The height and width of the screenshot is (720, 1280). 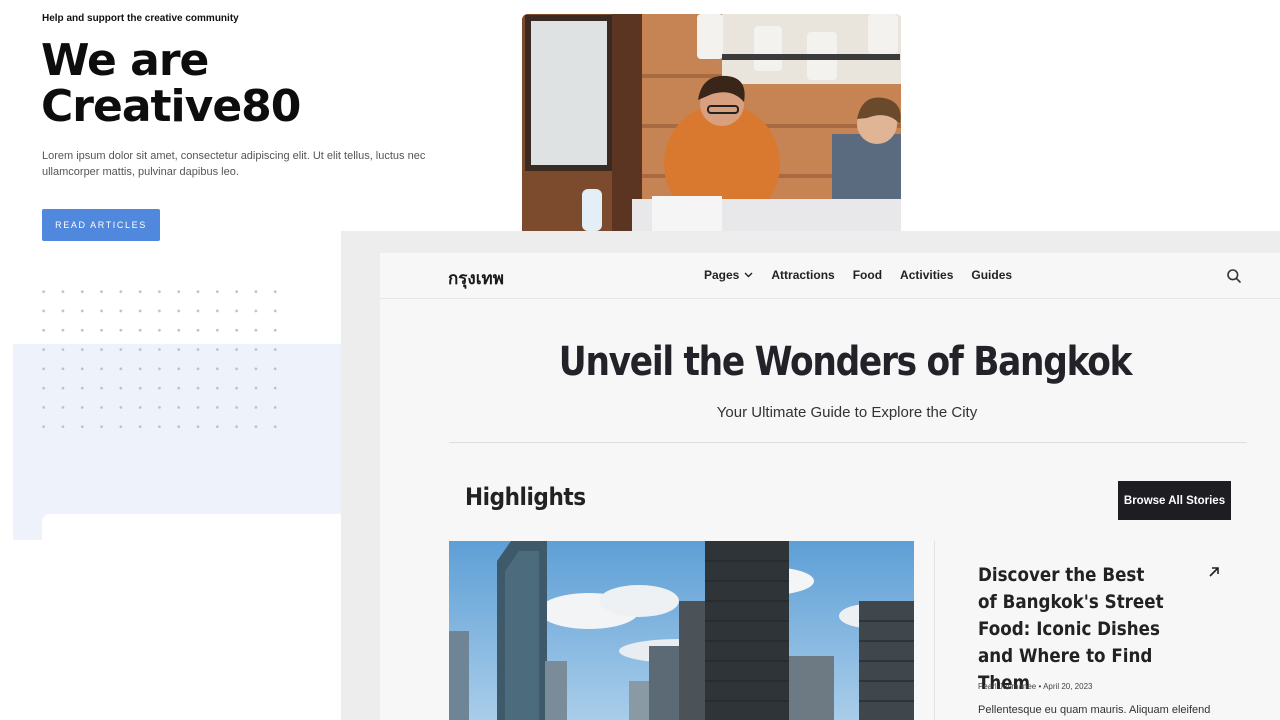 What do you see at coordinates (167, 360) in the screenshot?
I see `dot-pattern` at bounding box center [167, 360].